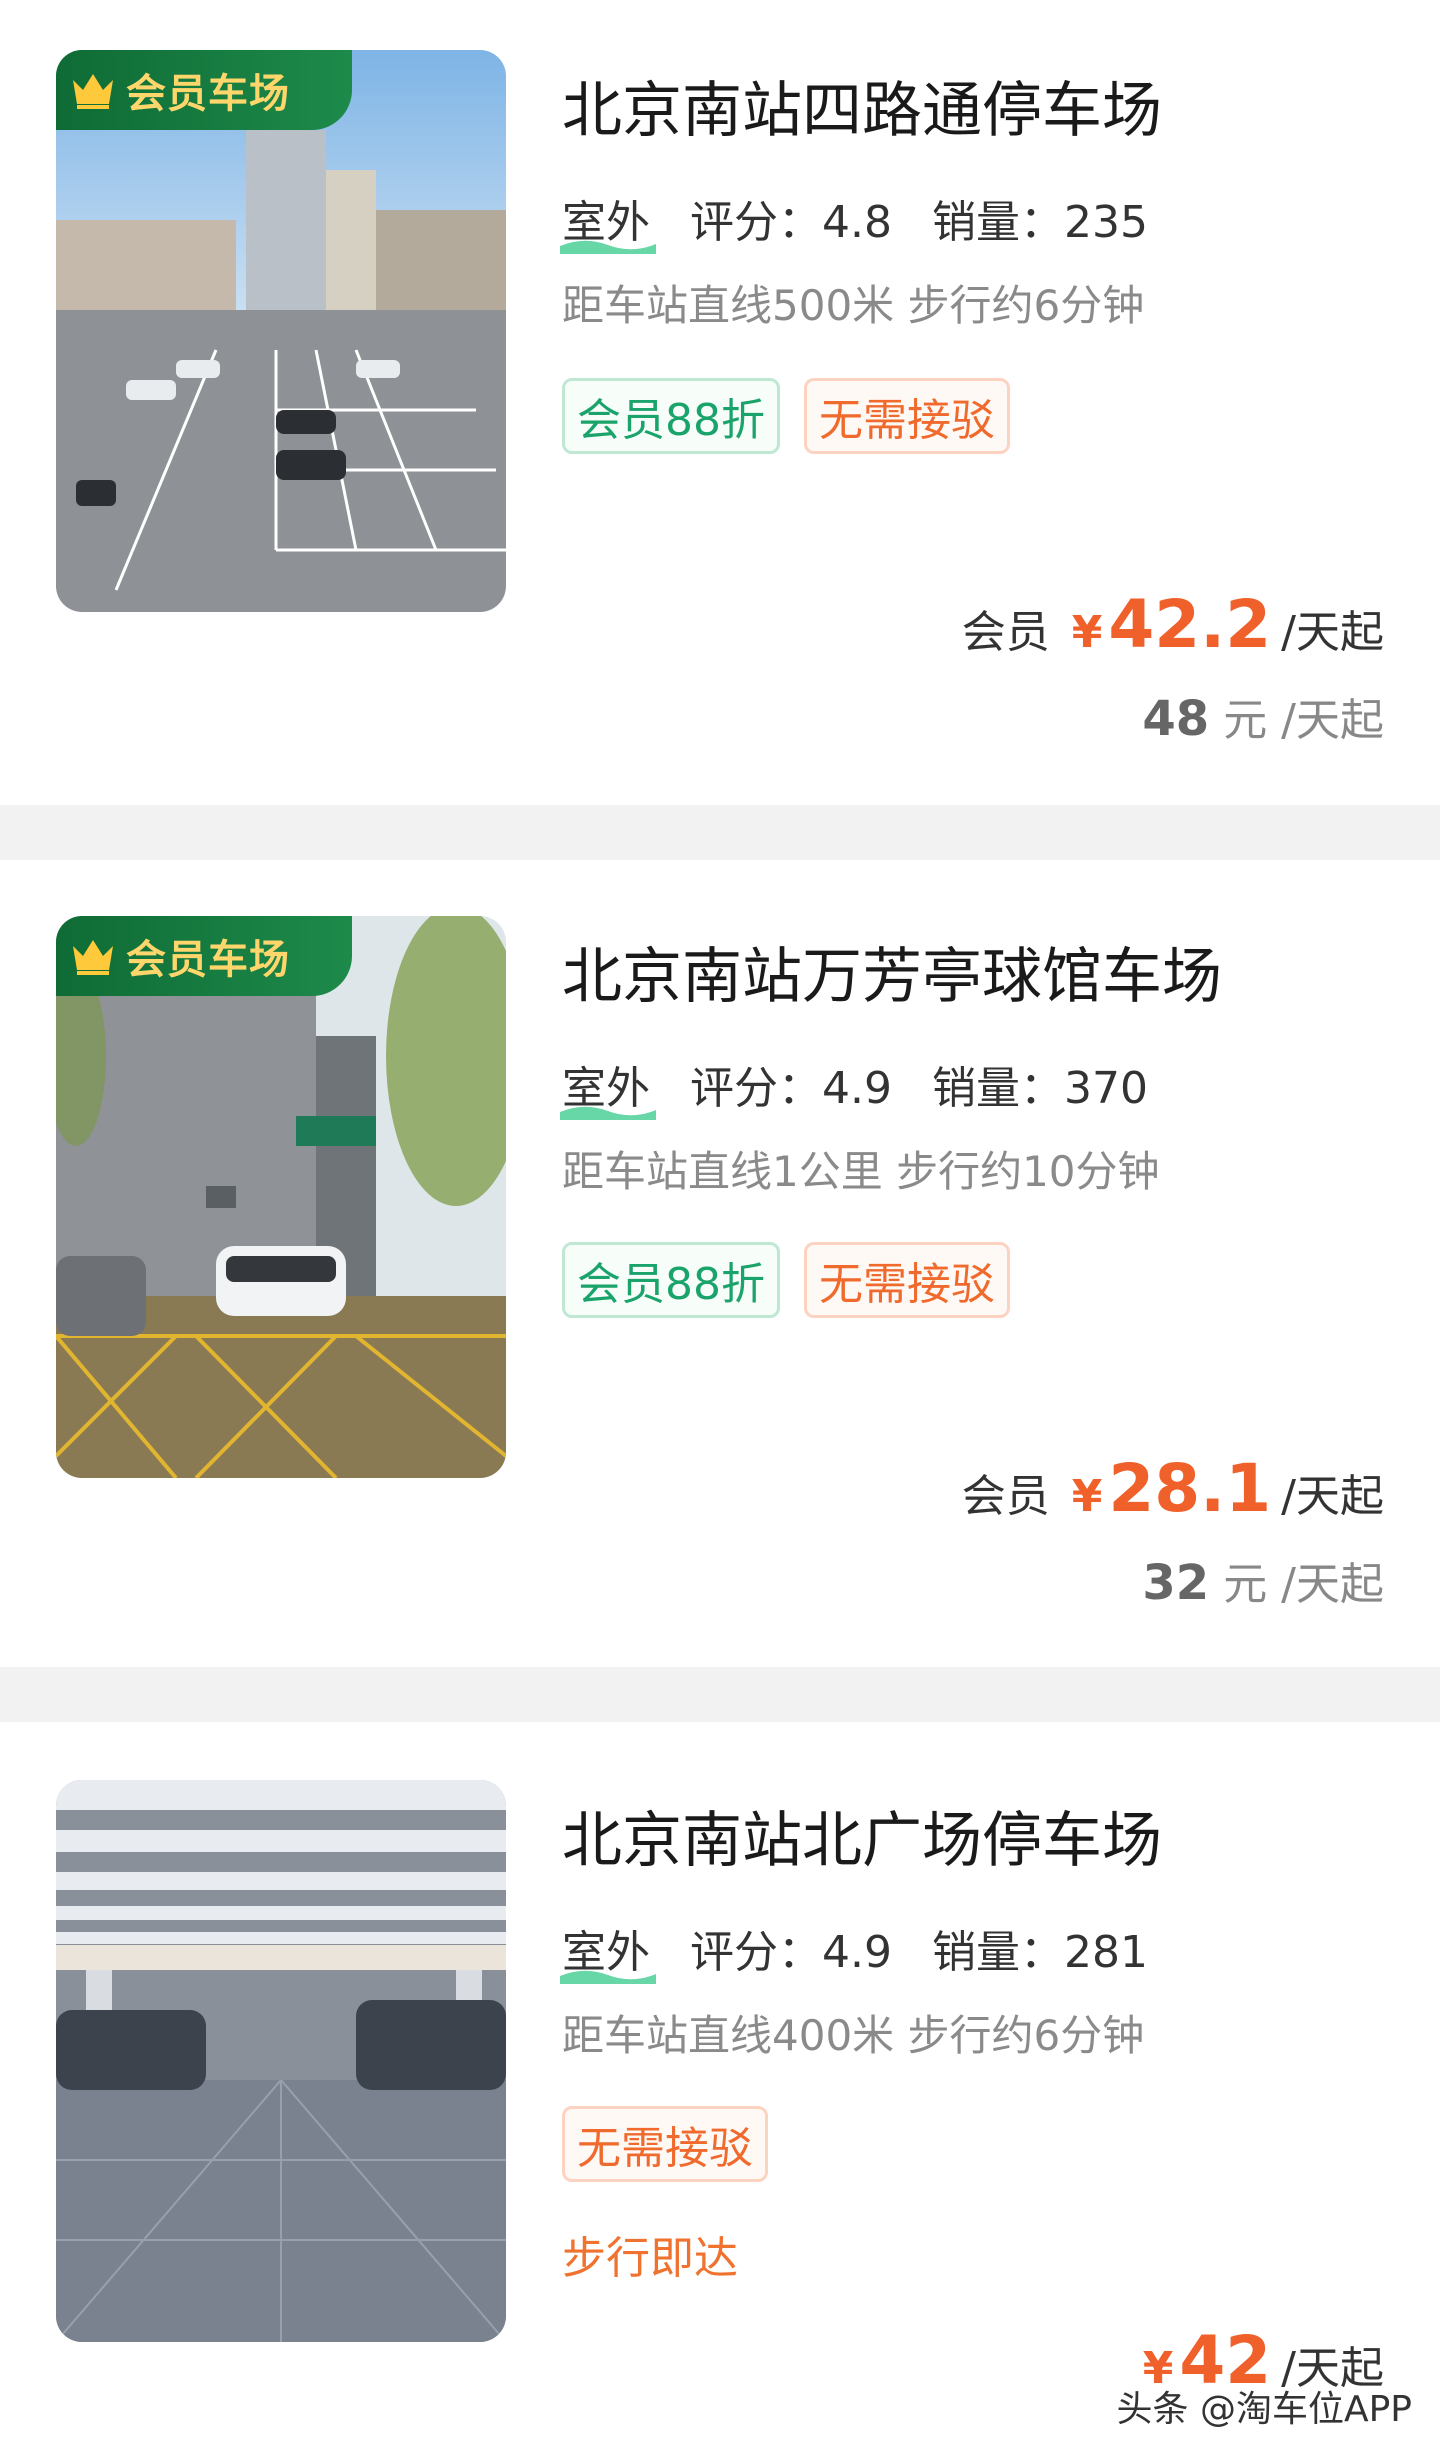 This screenshot has height=2448, width=1440. Describe the element at coordinates (861, 1171) in the screenshot. I see `distance-info: 距车站直线1公里 步行约10分钟` at that location.